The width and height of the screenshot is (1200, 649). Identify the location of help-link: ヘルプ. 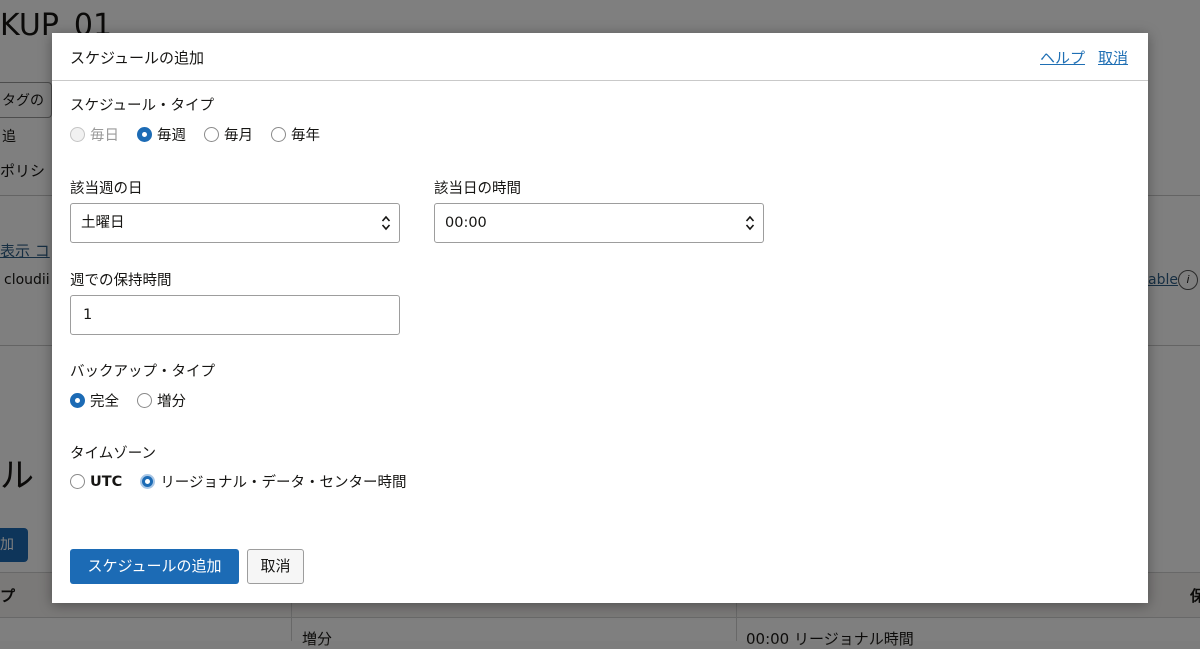
(1062, 57).